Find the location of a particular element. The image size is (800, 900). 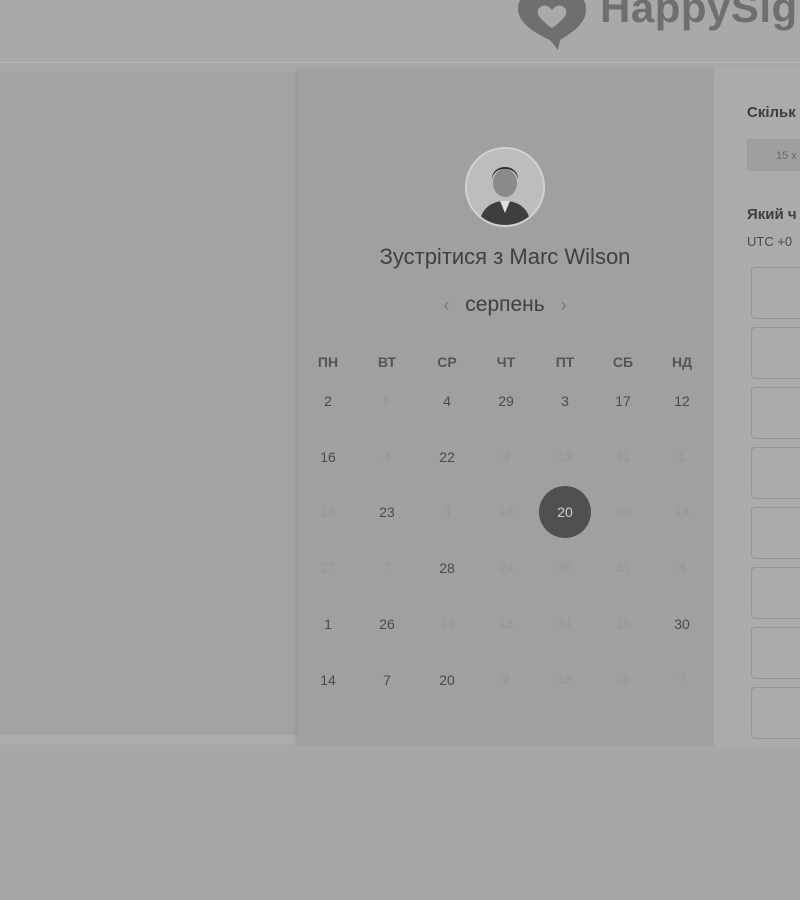

brand-name: HappySig is located at coordinates (699, 16).